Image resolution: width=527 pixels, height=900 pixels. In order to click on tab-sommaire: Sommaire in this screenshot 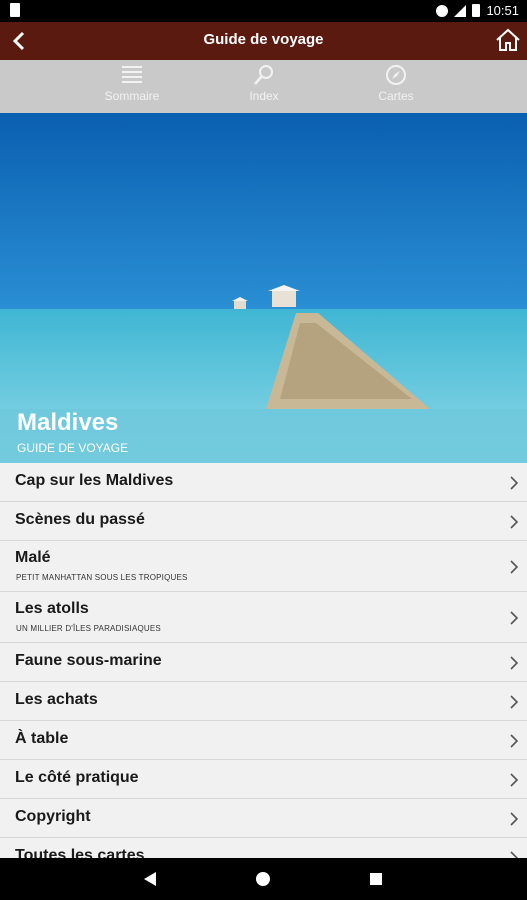, I will do `click(132, 83)`.